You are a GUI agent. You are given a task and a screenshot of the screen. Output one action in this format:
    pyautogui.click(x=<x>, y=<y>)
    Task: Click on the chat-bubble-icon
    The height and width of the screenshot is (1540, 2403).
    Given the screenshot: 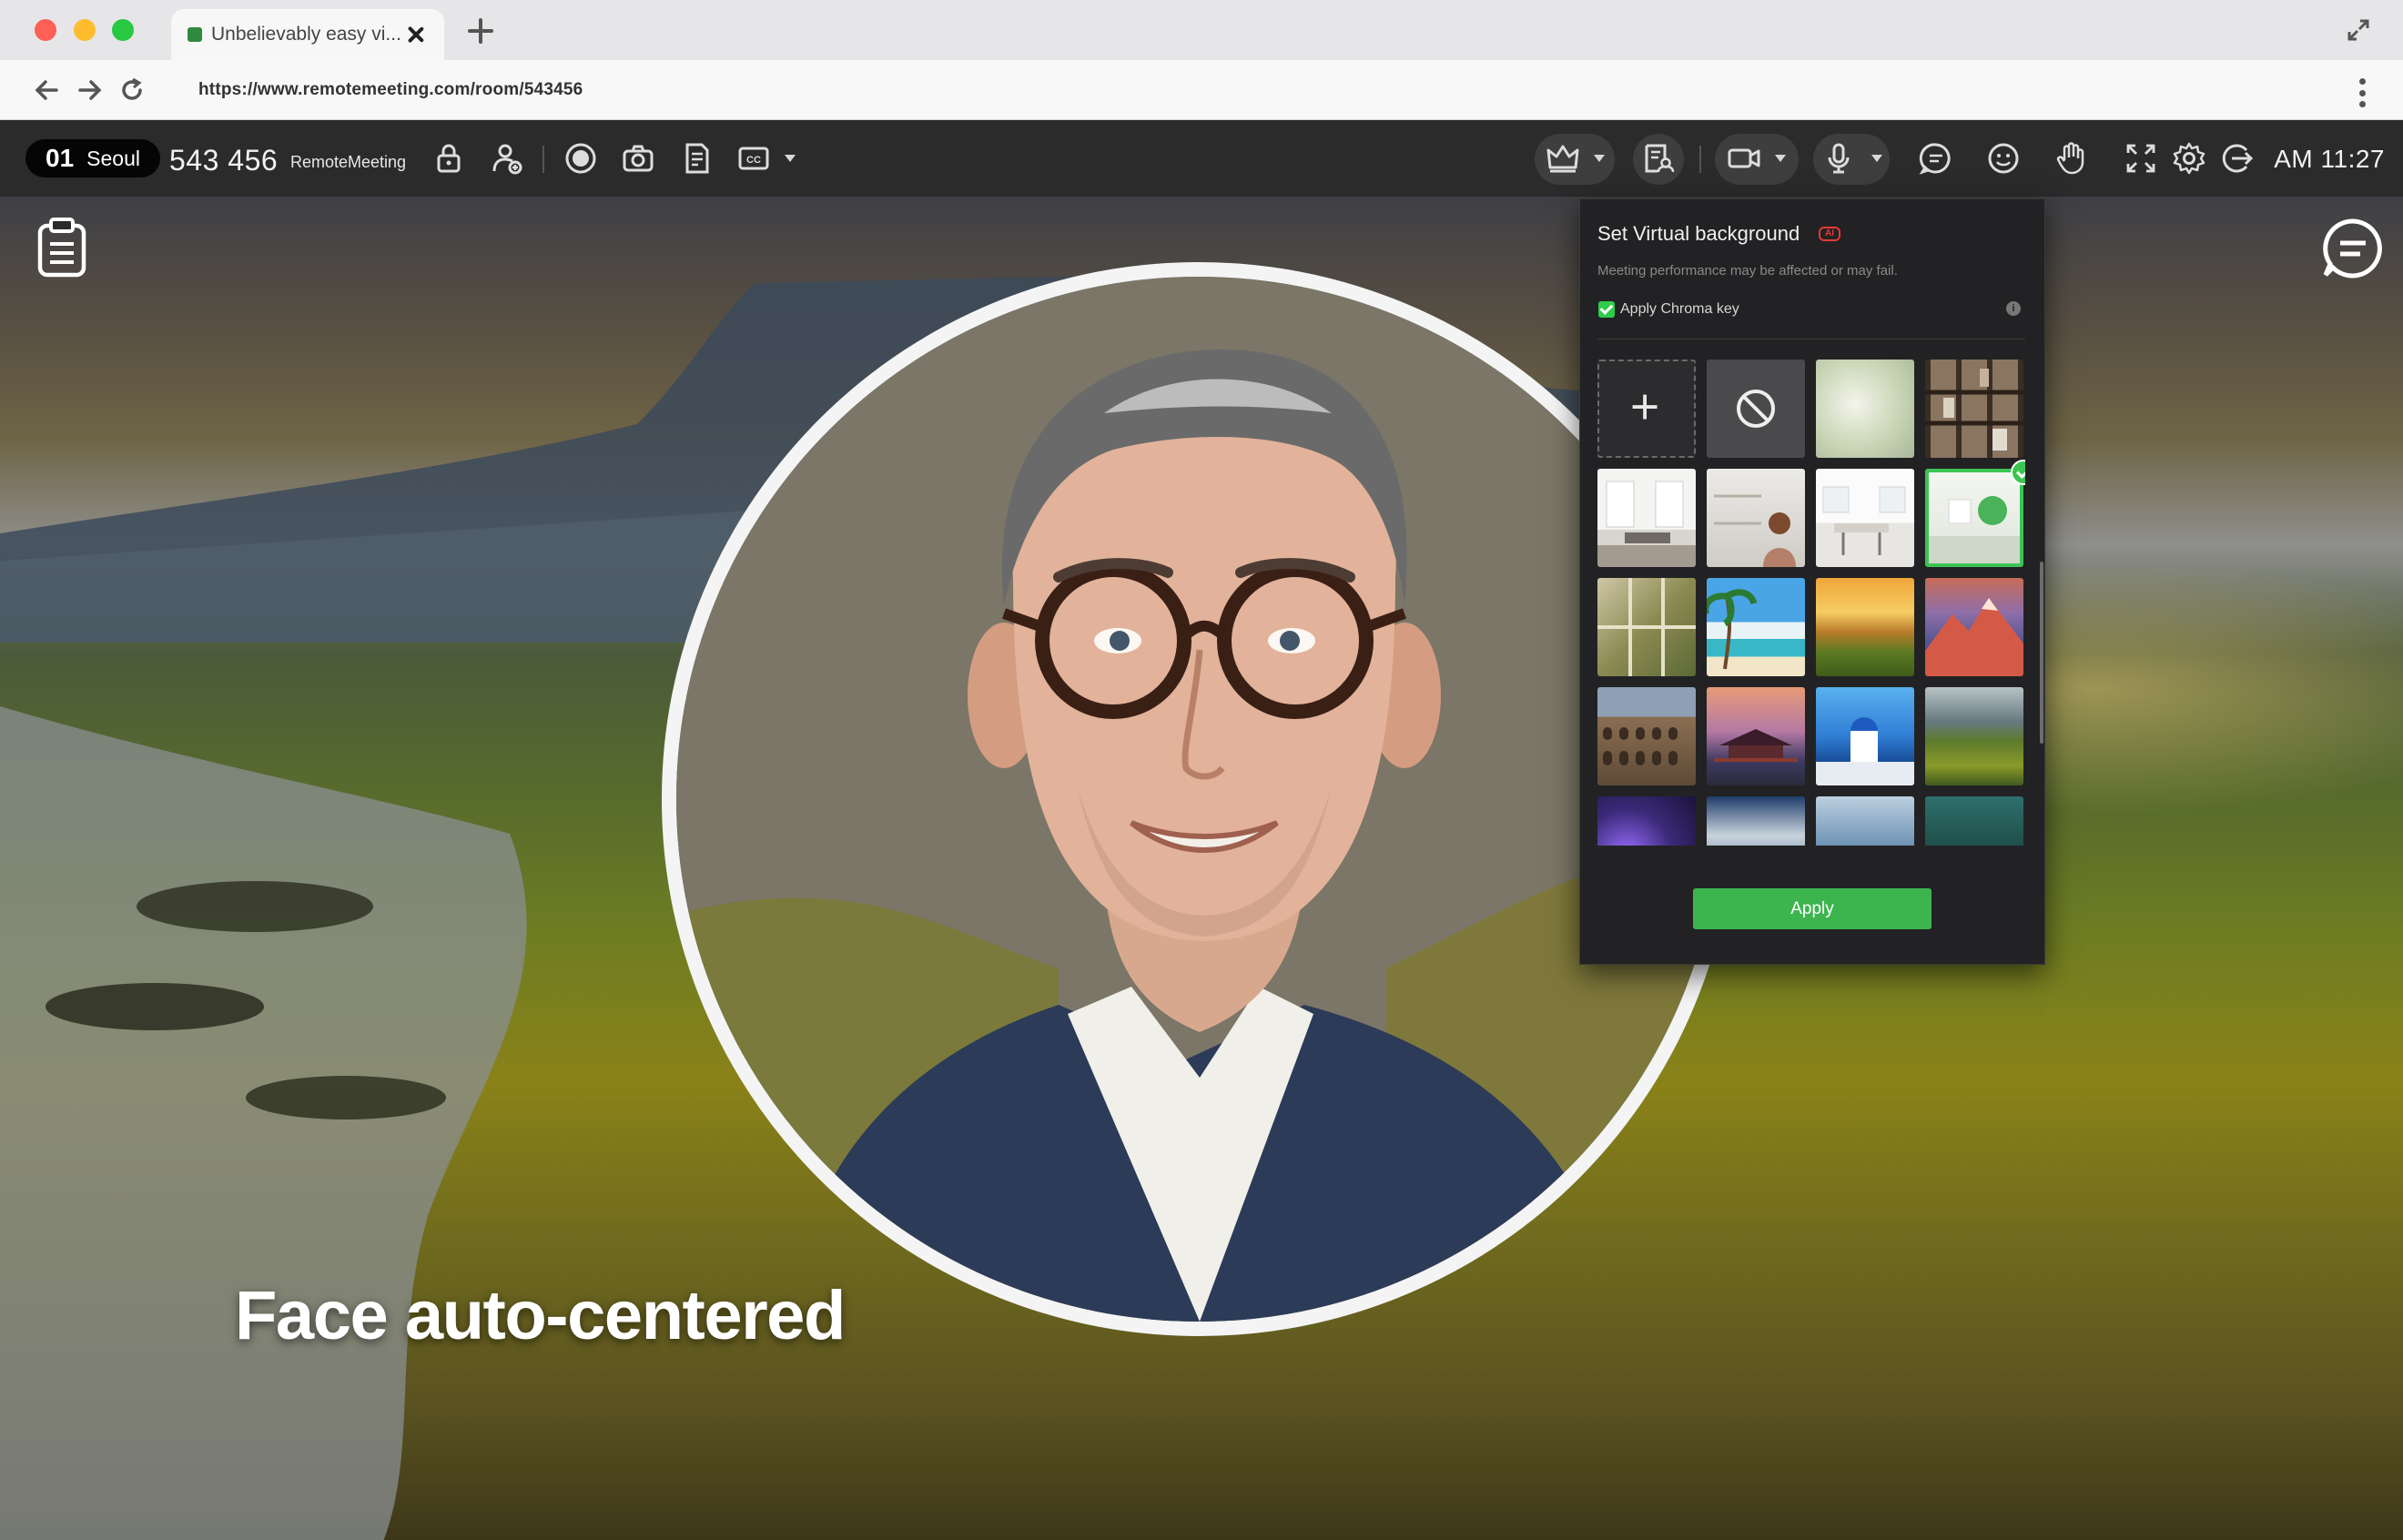 What is the action you would take?
    pyautogui.click(x=1936, y=158)
    